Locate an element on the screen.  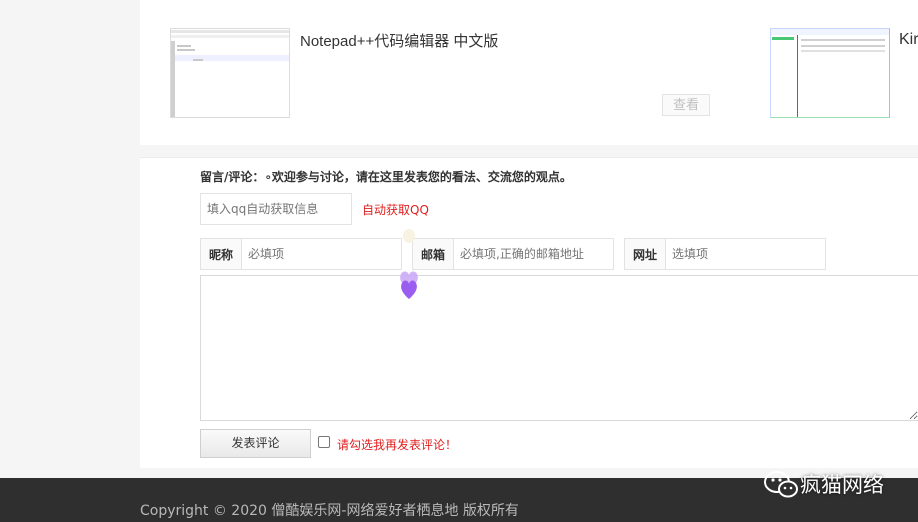
copyright-text: Copyright © 2020 僧酷娱乐网-网络爱好者栖息地 版权所有 is located at coordinates (329, 511).